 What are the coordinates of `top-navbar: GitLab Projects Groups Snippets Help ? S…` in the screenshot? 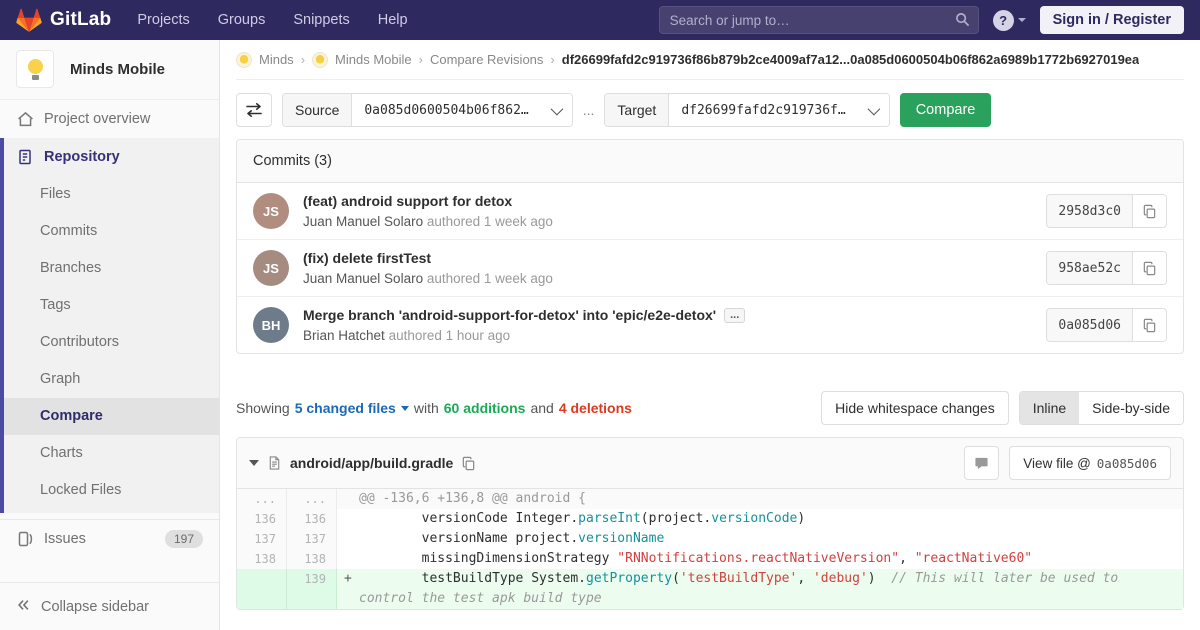 It's located at (600, 20).